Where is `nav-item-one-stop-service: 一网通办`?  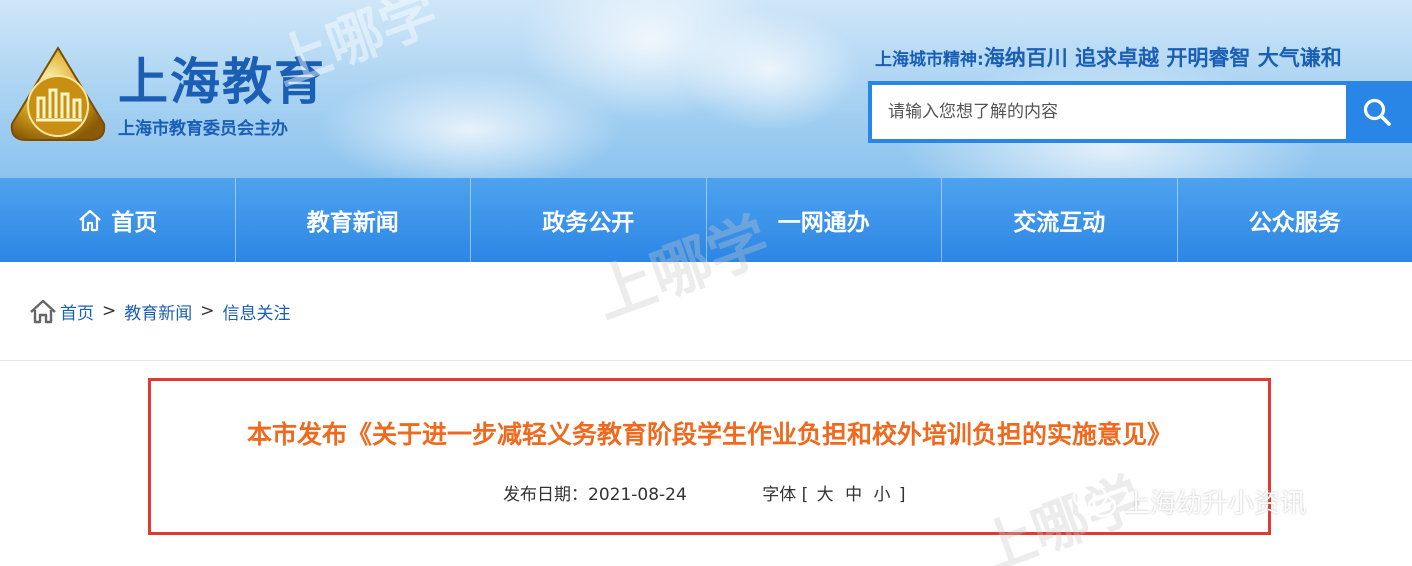 nav-item-one-stop-service: 一网通办 is located at coordinates (824, 220).